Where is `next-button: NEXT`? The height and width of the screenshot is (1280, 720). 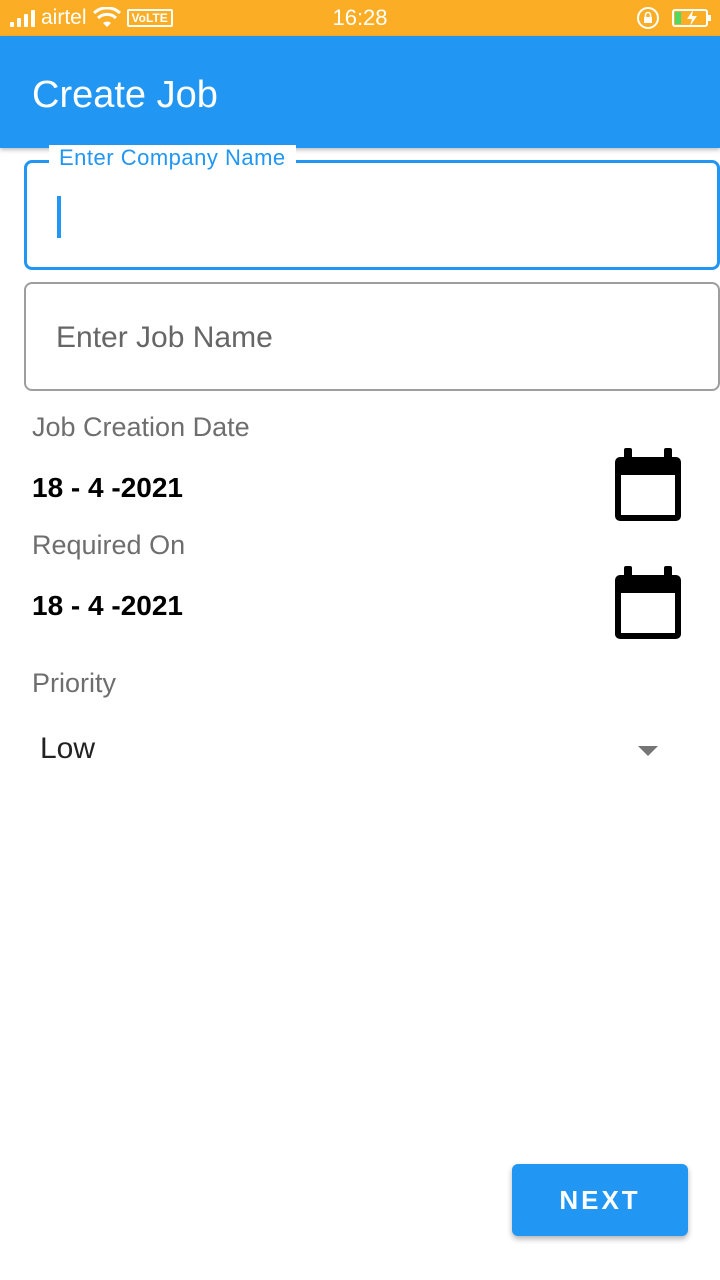
next-button: NEXT is located at coordinates (600, 1200).